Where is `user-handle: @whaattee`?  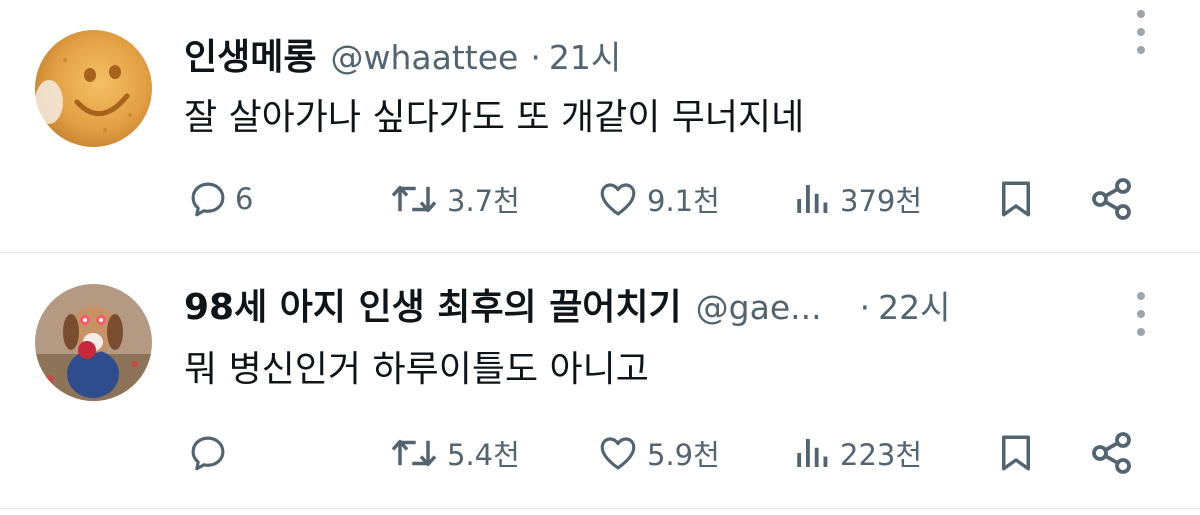 user-handle: @whaattee is located at coordinates (424, 57).